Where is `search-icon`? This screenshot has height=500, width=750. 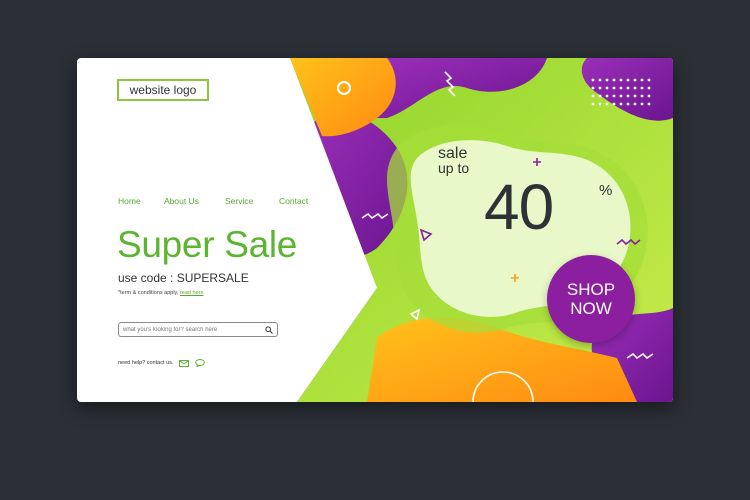
search-icon is located at coordinates (269, 329).